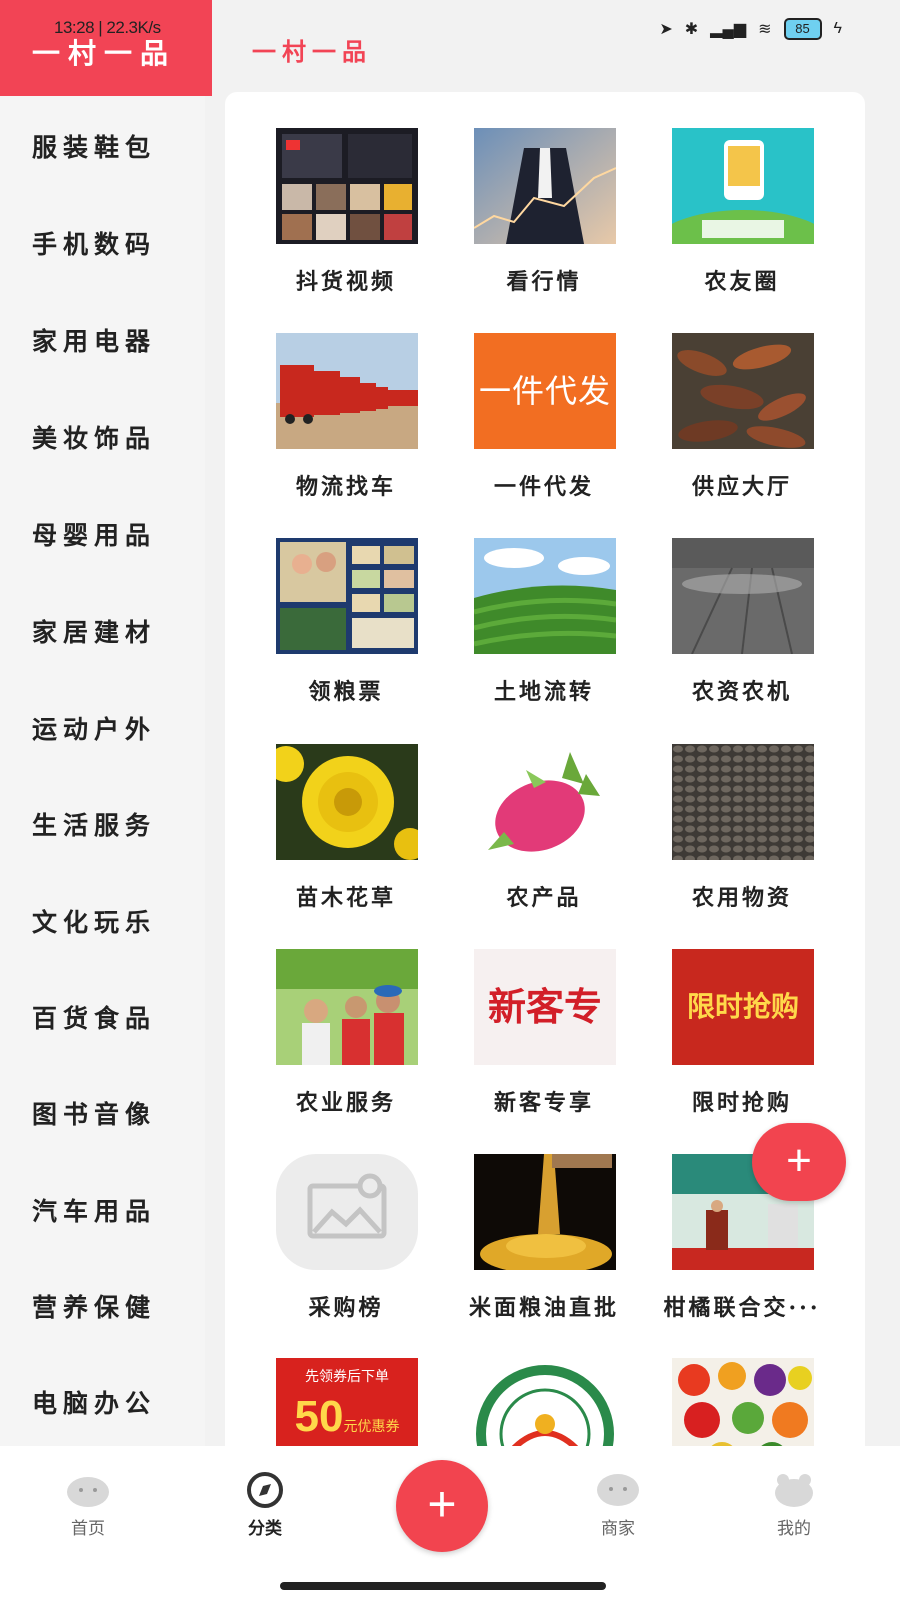 The width and height of the screenshot is (900, 1600). Describe the element at coordinates (94, 1402) in the screenshot. I see `sidebar-item: 电脑办公` at that location.